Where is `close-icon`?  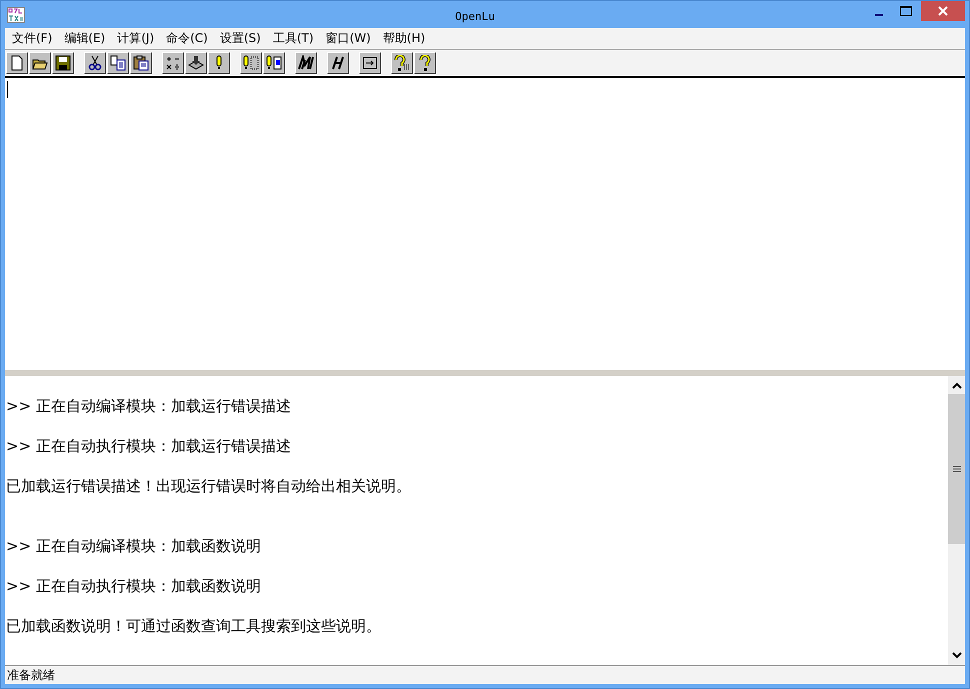 close-icon is located at coordinates (943, 11).